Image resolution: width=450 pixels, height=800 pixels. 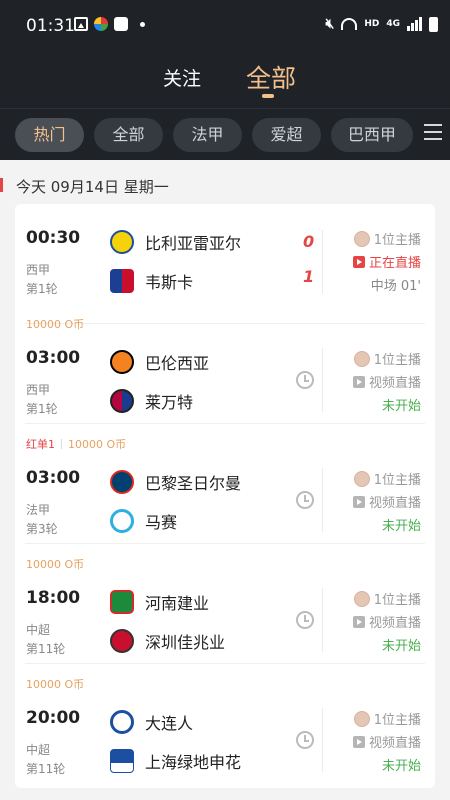 I want to click on red-tag: 红单1, so click(x=40, y=444).